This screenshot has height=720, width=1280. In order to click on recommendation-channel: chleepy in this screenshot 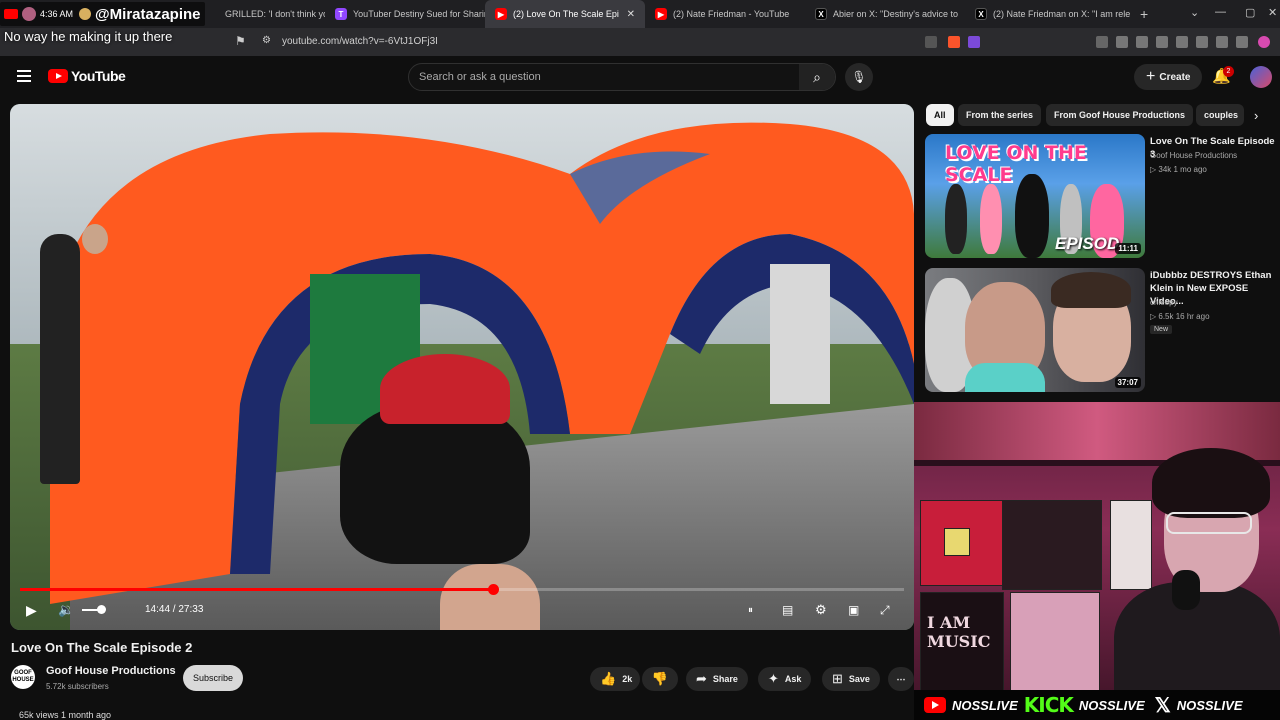, I will do `click(1164, 302)`.